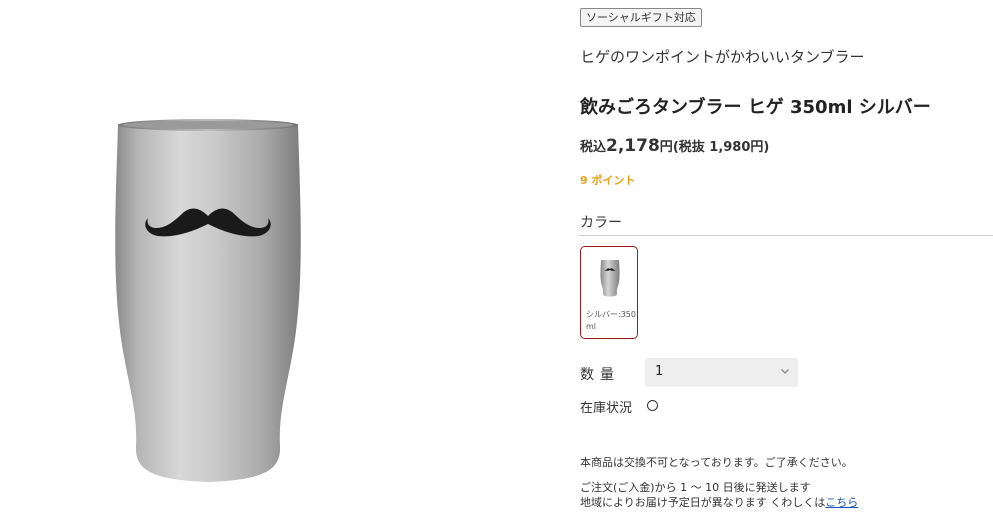 Image resolution: width=993 pixels, height=519 pixels. Describe the element at coordinates (608, 180) in the screenshot. I see `points-label: 9 ポイント` at that location.